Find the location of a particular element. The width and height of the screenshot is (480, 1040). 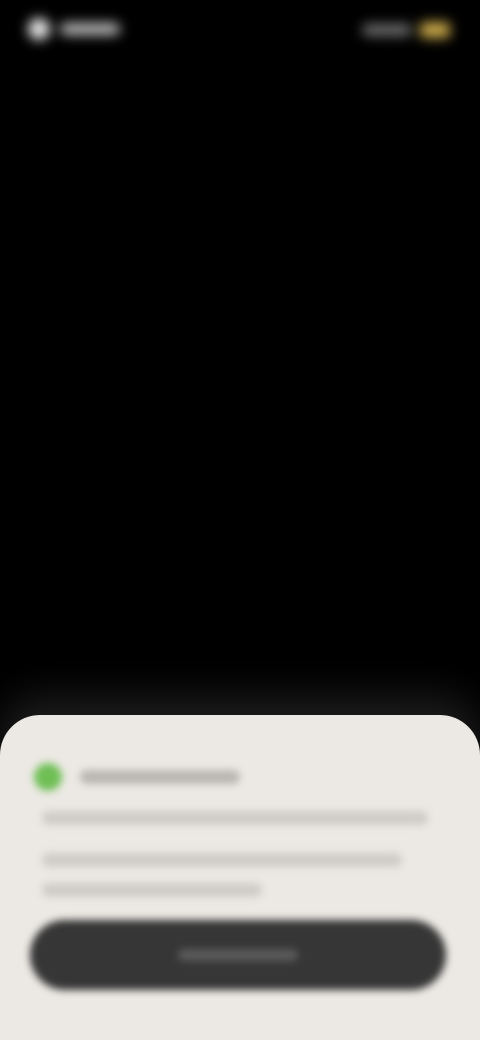

primary-action-button is located at coordinates (238, 955).